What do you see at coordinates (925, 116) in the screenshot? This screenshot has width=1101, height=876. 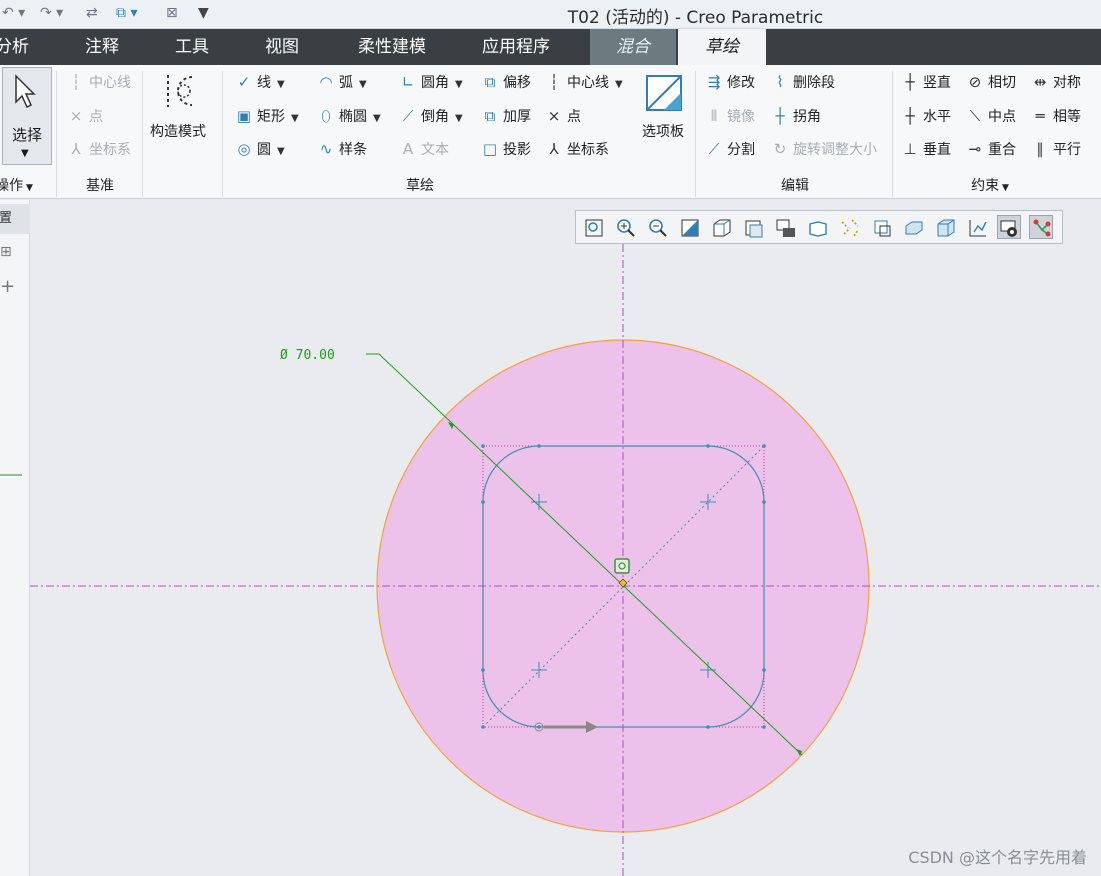 I see `horizontal-constraint-button: ┼ 水平` at bounding box center [925, 116].